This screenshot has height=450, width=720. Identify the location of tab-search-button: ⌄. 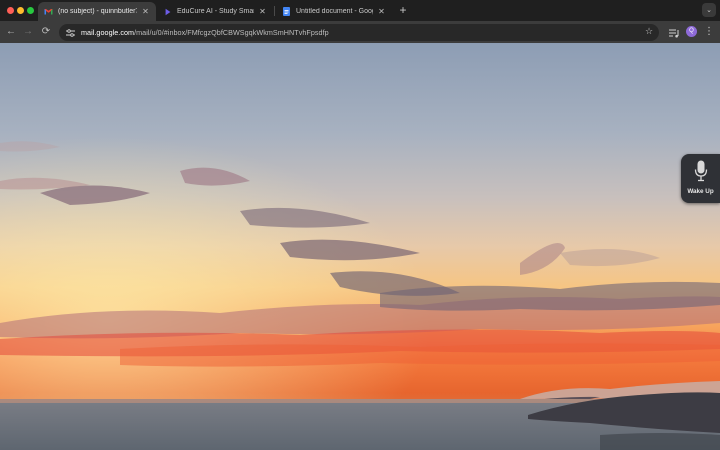
(709, 10).